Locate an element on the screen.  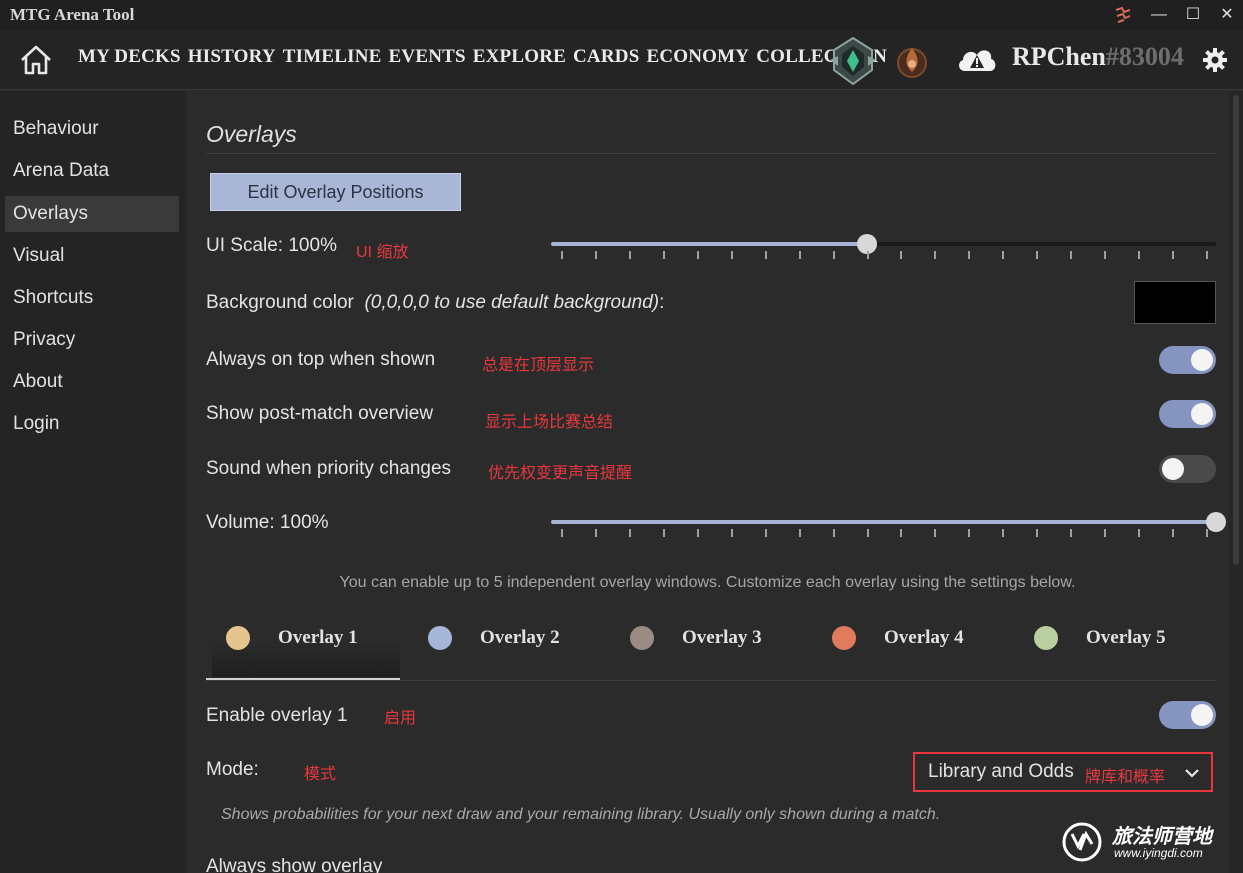
sidebar-item-shortcuts: Shortcuts is located at coordinates (92, 298).